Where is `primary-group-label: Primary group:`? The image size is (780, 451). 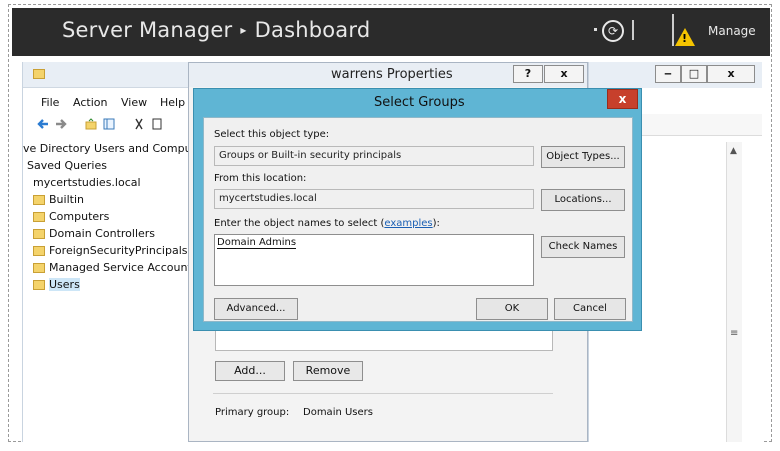 primary-group-label: Primary group: is located at coordinates (252, 412).